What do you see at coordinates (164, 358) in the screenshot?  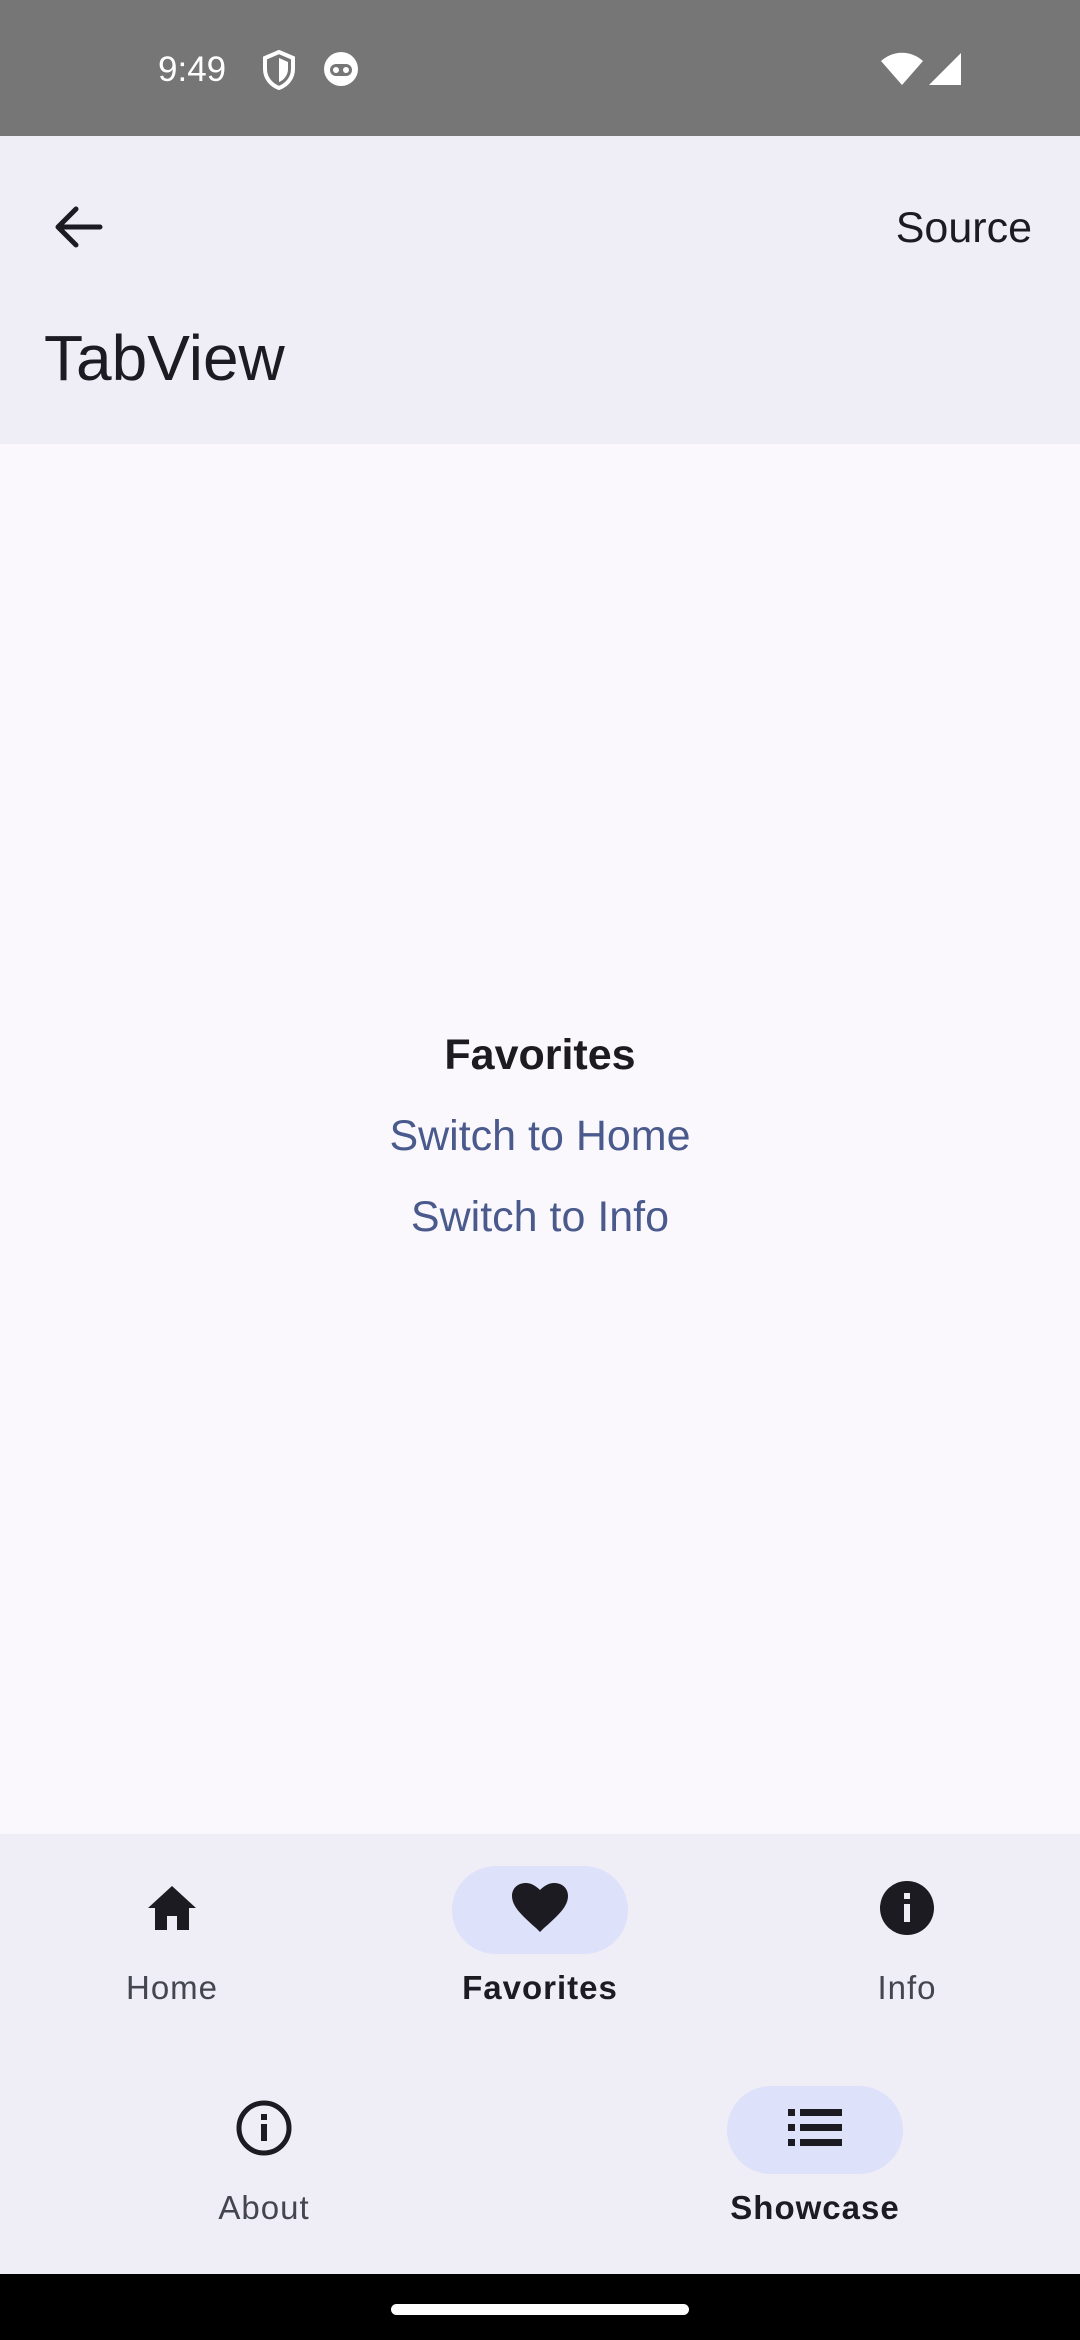 I see `page-title: TabView` at bounding box center [164, 358].